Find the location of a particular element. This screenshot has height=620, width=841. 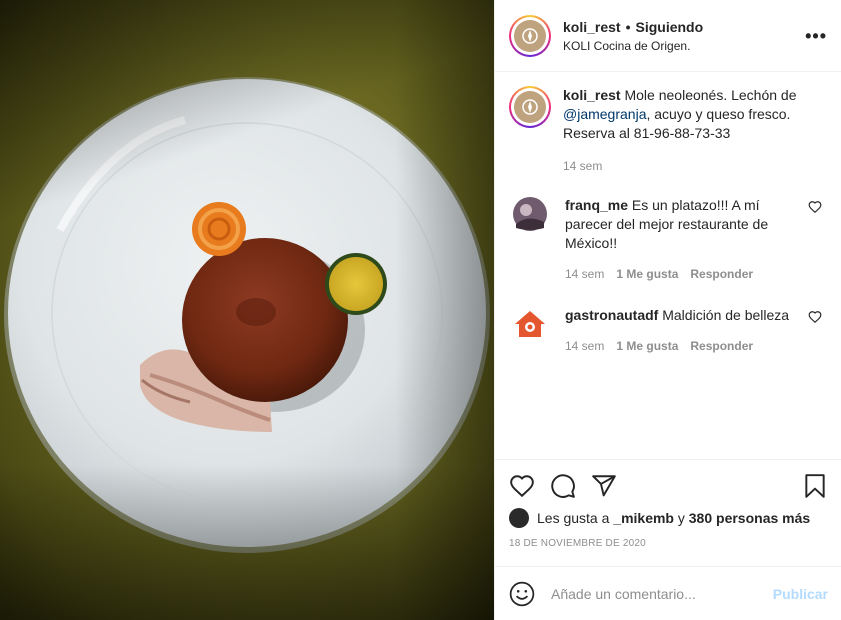

author-username: koli_rest is located at coordinates (592, 27).